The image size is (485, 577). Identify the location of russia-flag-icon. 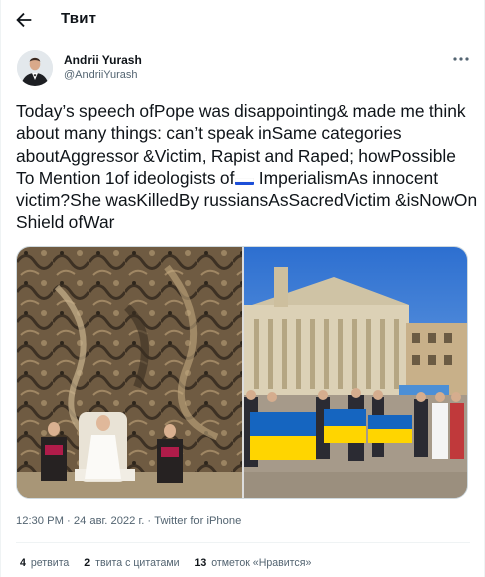
(245, 179).